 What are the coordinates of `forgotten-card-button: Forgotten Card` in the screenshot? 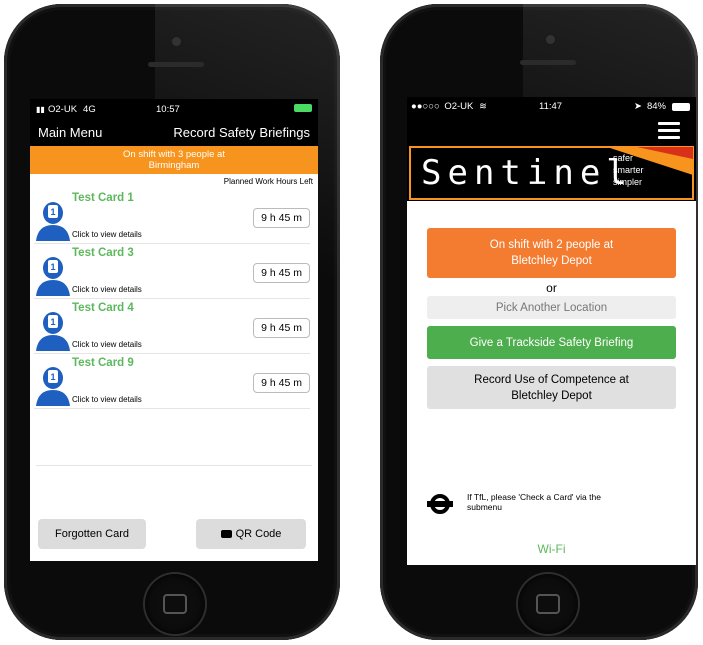 It's located at (92, 534).